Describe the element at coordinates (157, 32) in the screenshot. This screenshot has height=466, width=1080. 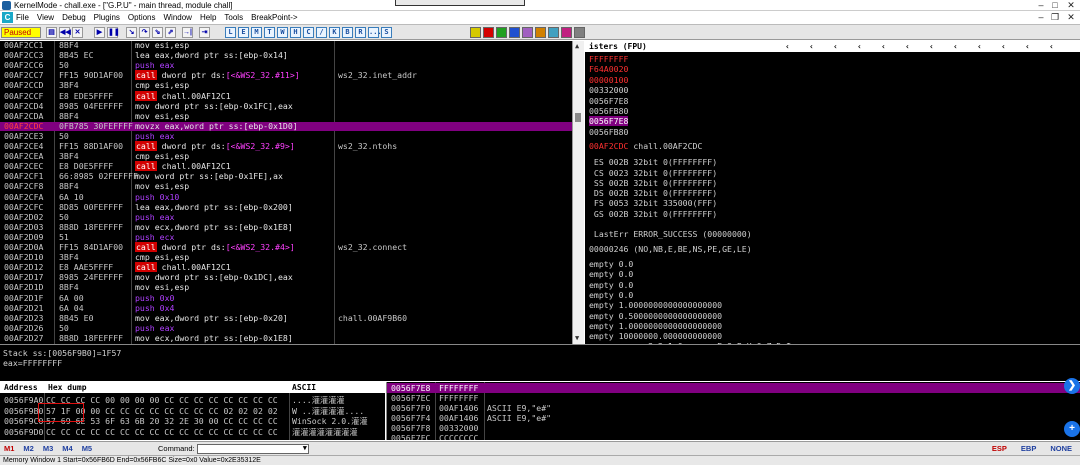
I see `animate-into-icon: ⇘` at that location.